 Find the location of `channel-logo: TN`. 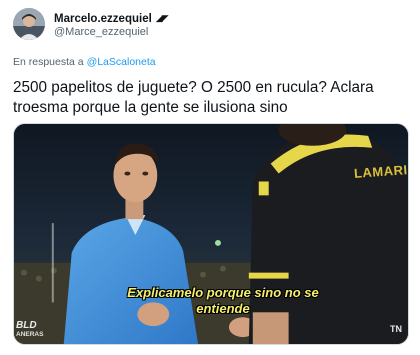

channel-logo: TN is located at coordinates (396, 329).